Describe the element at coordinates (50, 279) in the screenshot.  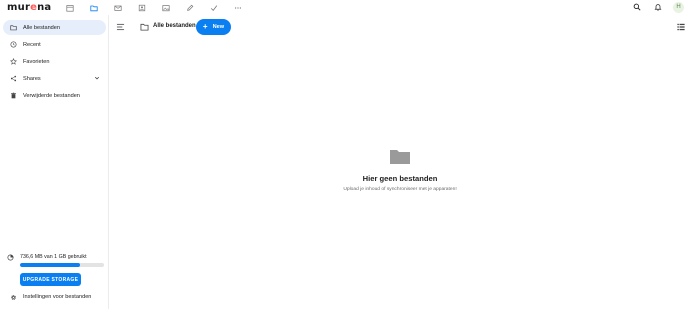
I see `upgrade-storage-button: UPGRADE STORAGE` at that location.